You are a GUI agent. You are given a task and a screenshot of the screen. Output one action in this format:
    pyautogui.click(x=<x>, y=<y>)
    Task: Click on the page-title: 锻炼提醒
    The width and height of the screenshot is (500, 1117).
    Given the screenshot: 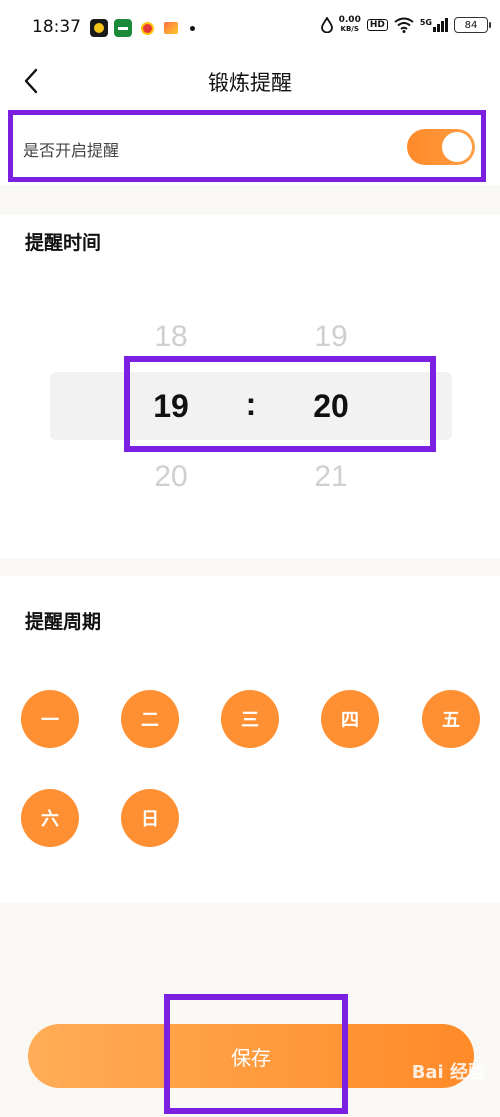 What is the action you would take?
    pyautogui.click(x=250, y=83)
    